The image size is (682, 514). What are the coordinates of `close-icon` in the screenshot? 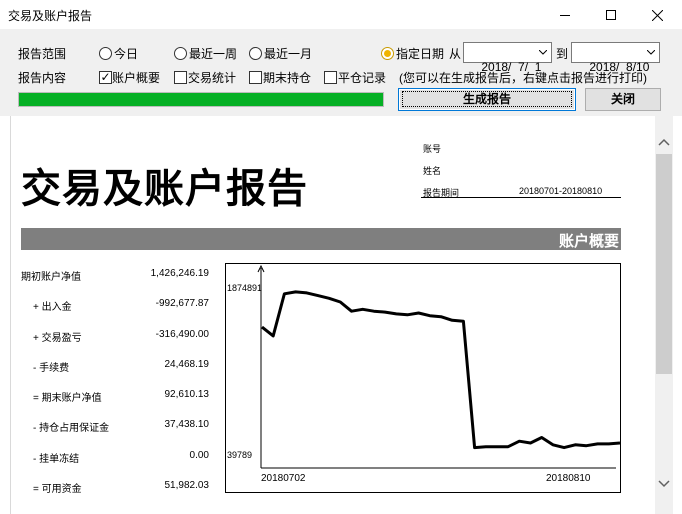 It's located at (657, 15).